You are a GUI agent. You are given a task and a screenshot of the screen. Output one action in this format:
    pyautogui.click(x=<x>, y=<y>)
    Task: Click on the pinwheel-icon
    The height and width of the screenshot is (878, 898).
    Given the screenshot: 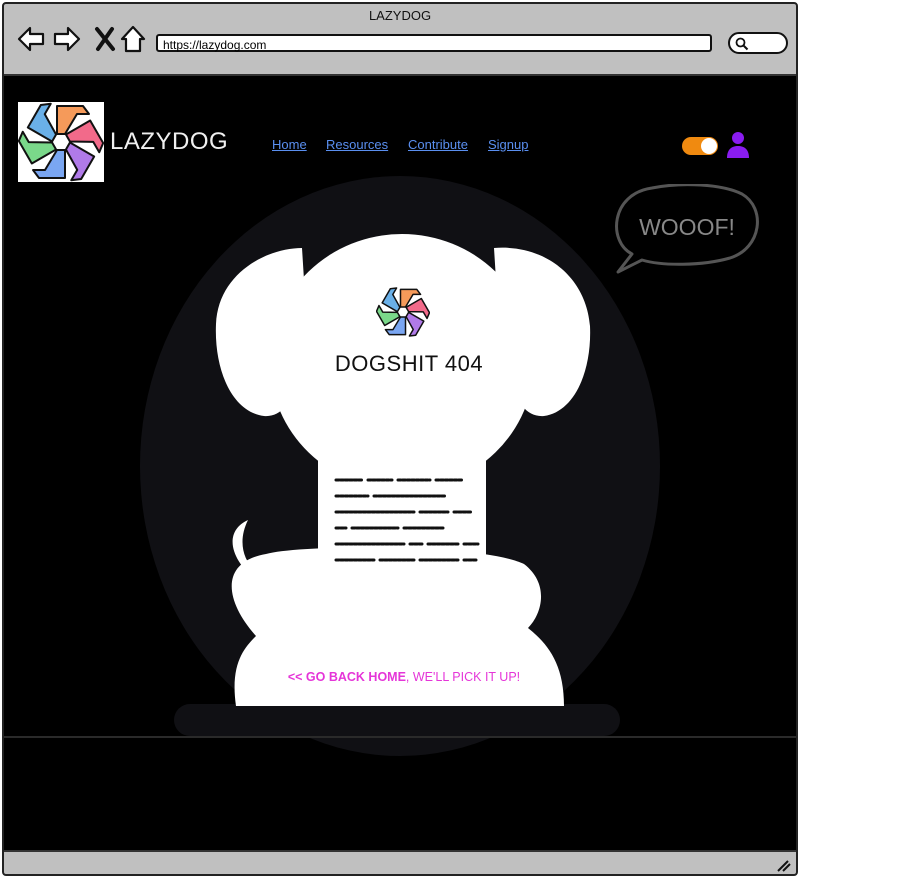 What is the action you would take?
    pyautogui.click(x=403, y=312)
    